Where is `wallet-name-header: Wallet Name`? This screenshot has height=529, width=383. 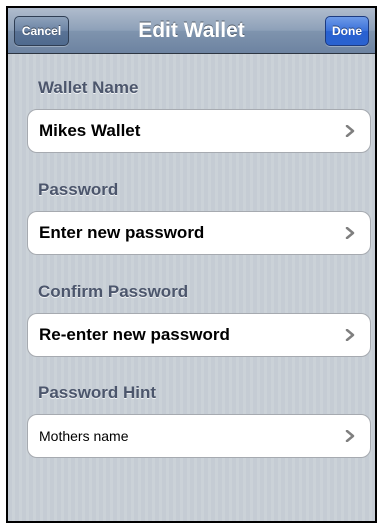
wallet-name-header: Wallet Name is located at coordinates (88, 87).